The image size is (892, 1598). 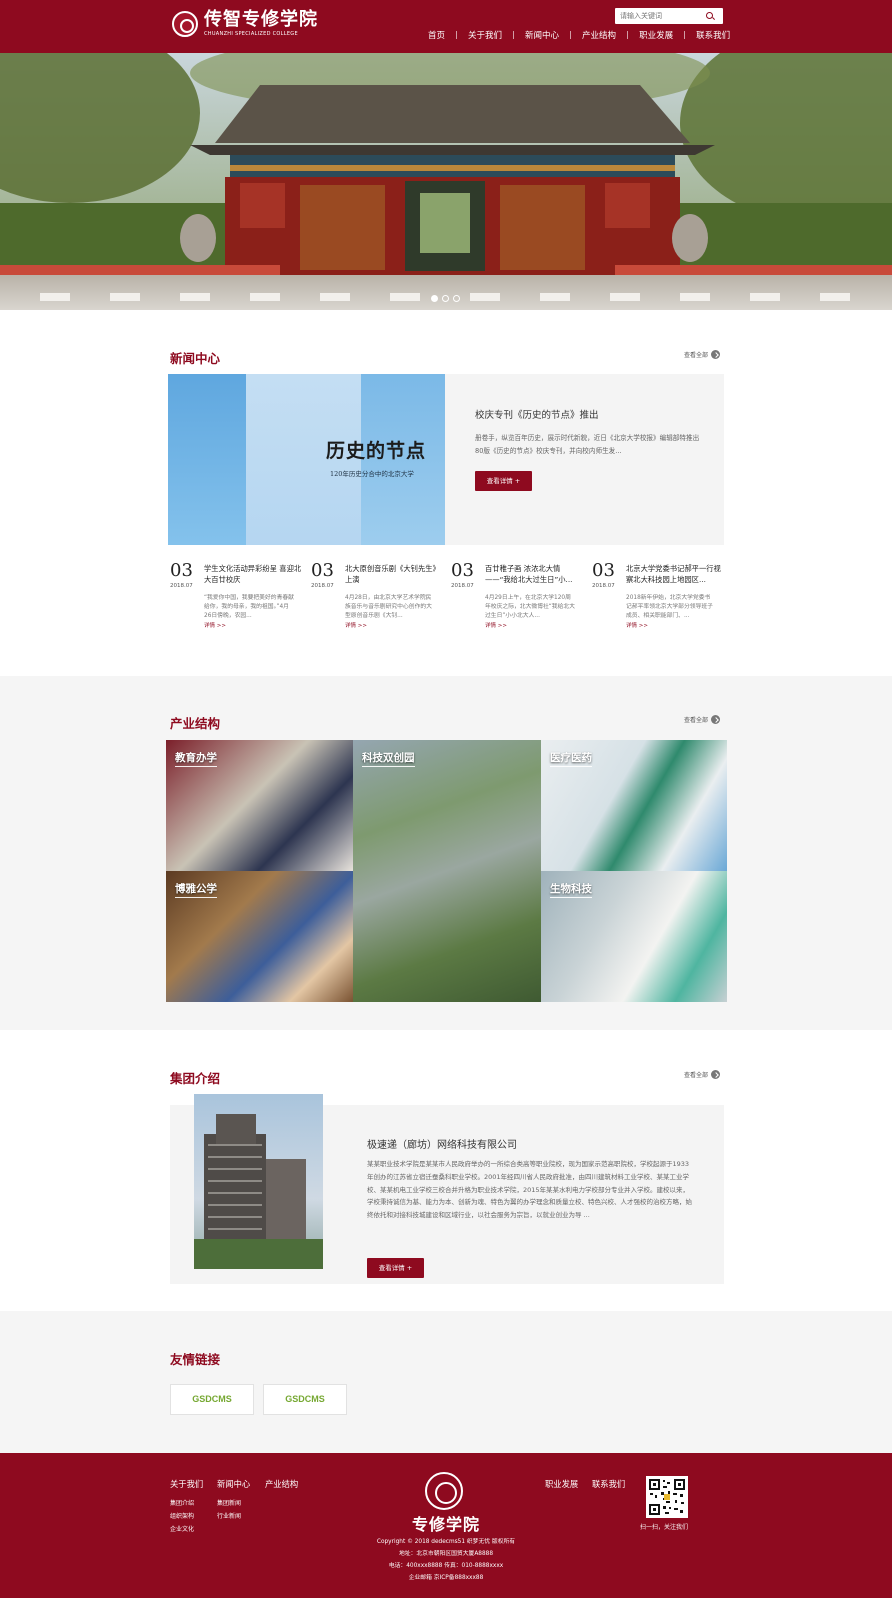 What do you see at coordinates (182, 1528) in the screenshot?
I see `footer-sublink: 企业文化` at bounding box center [182, 1528].